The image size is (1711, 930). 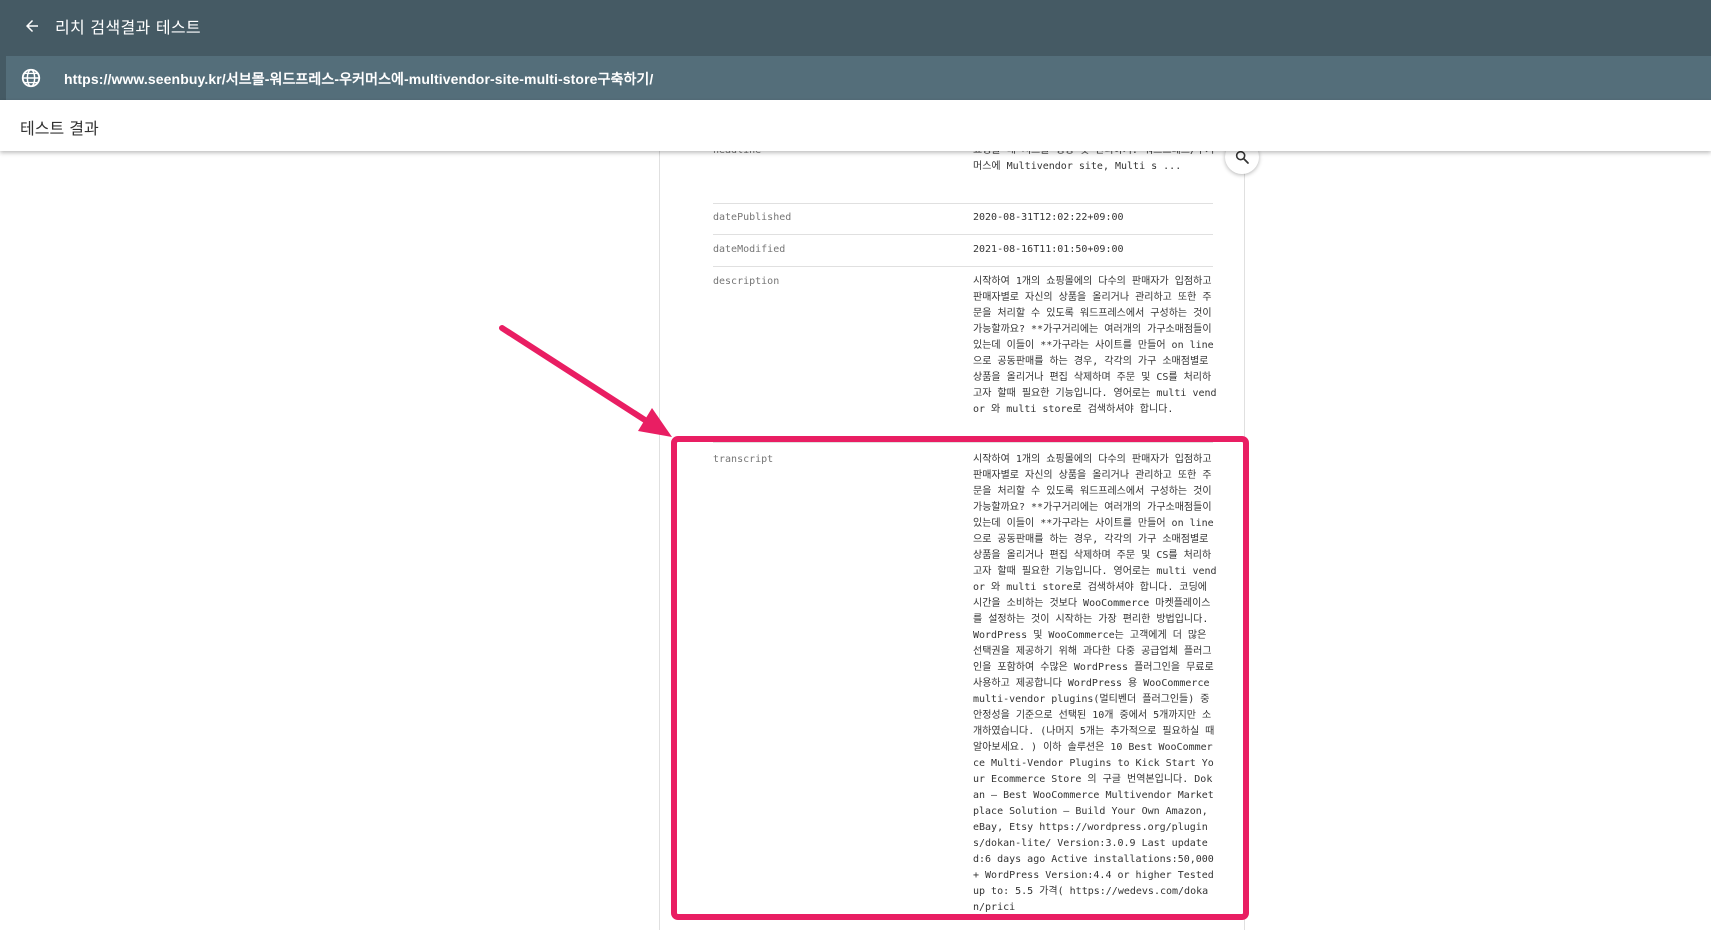 What do you see at coordinates (128, 27) in the screenshot?
I see `app-title: 리치 검색결과 테스트` at bounding box center [128, 27].